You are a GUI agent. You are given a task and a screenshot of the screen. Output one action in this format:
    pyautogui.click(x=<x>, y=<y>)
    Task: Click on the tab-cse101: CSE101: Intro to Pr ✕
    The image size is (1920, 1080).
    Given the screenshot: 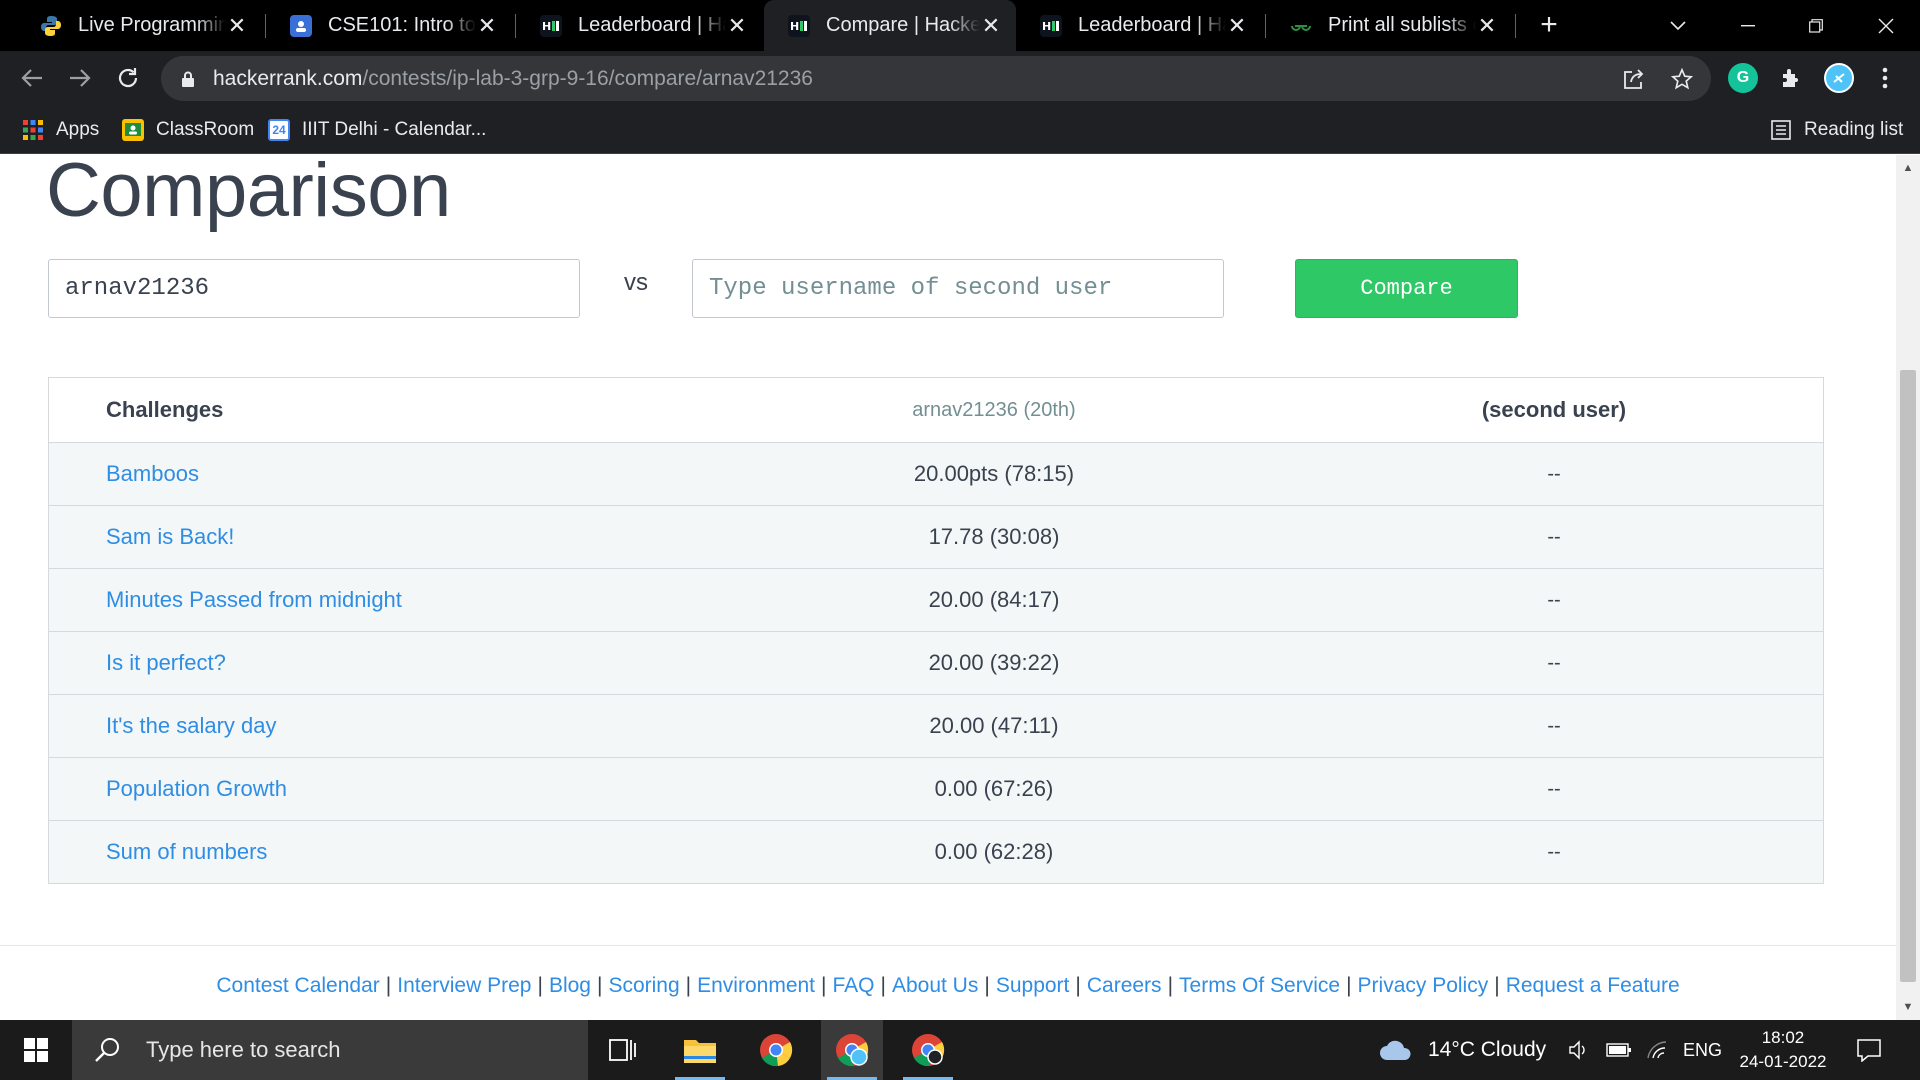 What is the action you would take?
    pyautogui.click(x=389, y=25)
    